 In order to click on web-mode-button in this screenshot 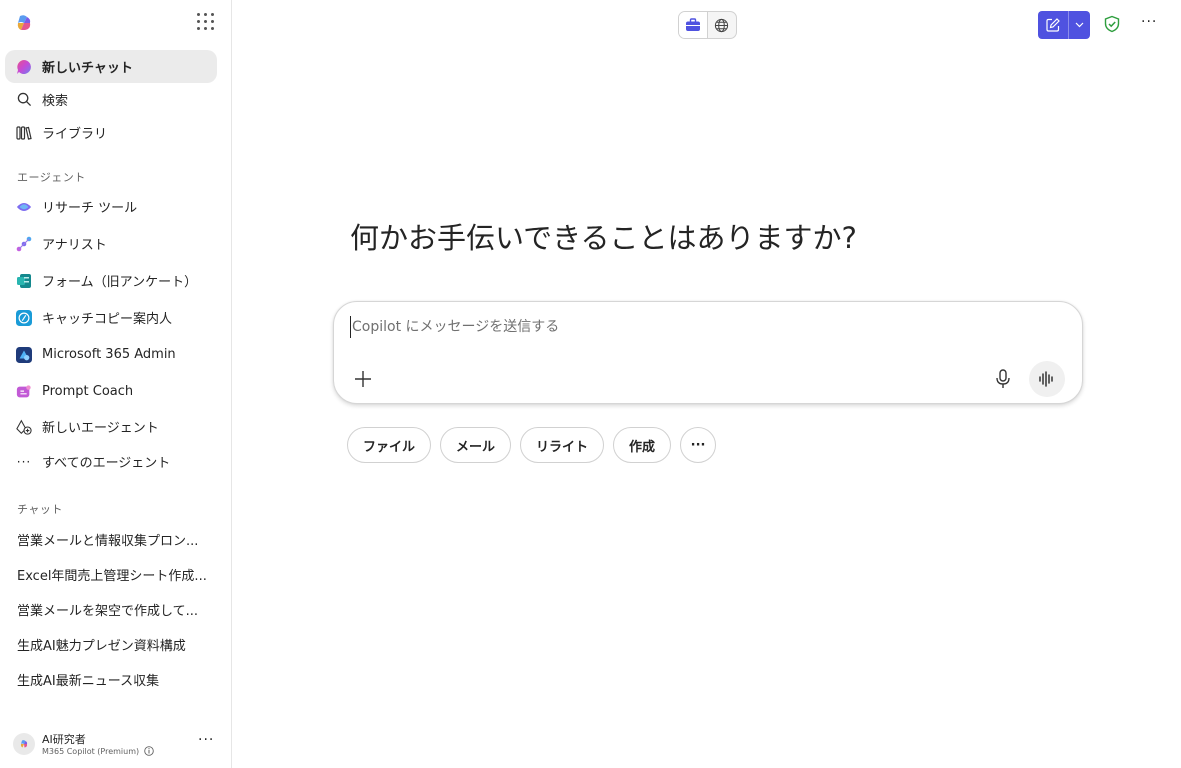, I will do `click(722, 25)`.